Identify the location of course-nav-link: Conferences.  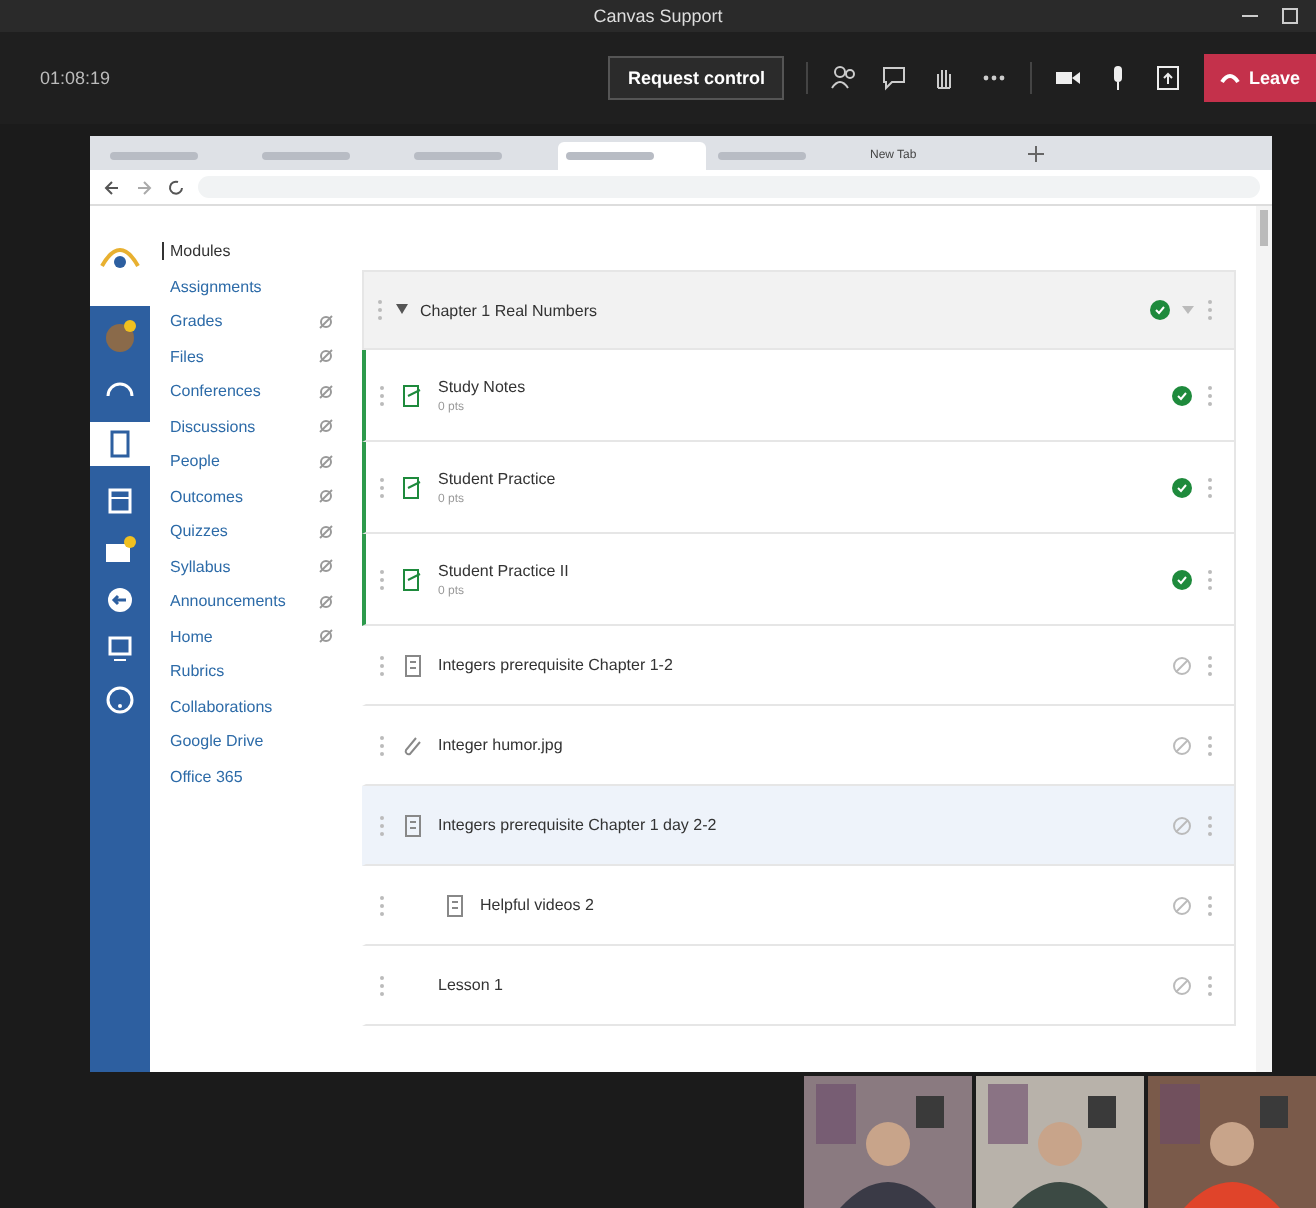
(240, 391).